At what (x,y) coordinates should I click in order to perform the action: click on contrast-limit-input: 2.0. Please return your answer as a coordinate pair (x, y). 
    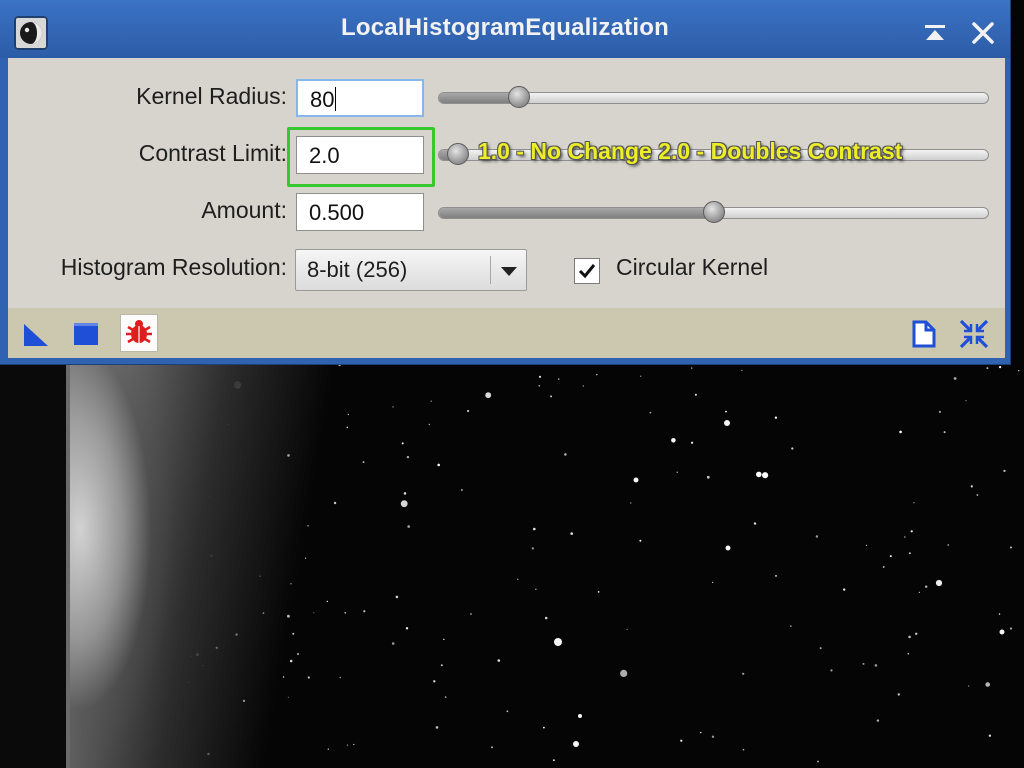
    Looking at the image, I should click on (360, 155).